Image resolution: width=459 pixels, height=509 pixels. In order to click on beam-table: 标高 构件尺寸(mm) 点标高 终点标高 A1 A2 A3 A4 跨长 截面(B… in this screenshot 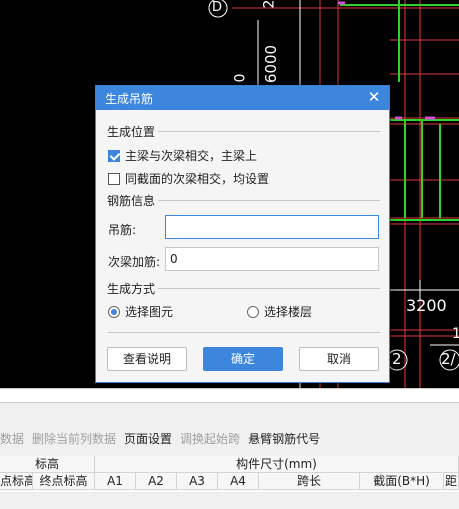, I will do `click(229, 474)`.